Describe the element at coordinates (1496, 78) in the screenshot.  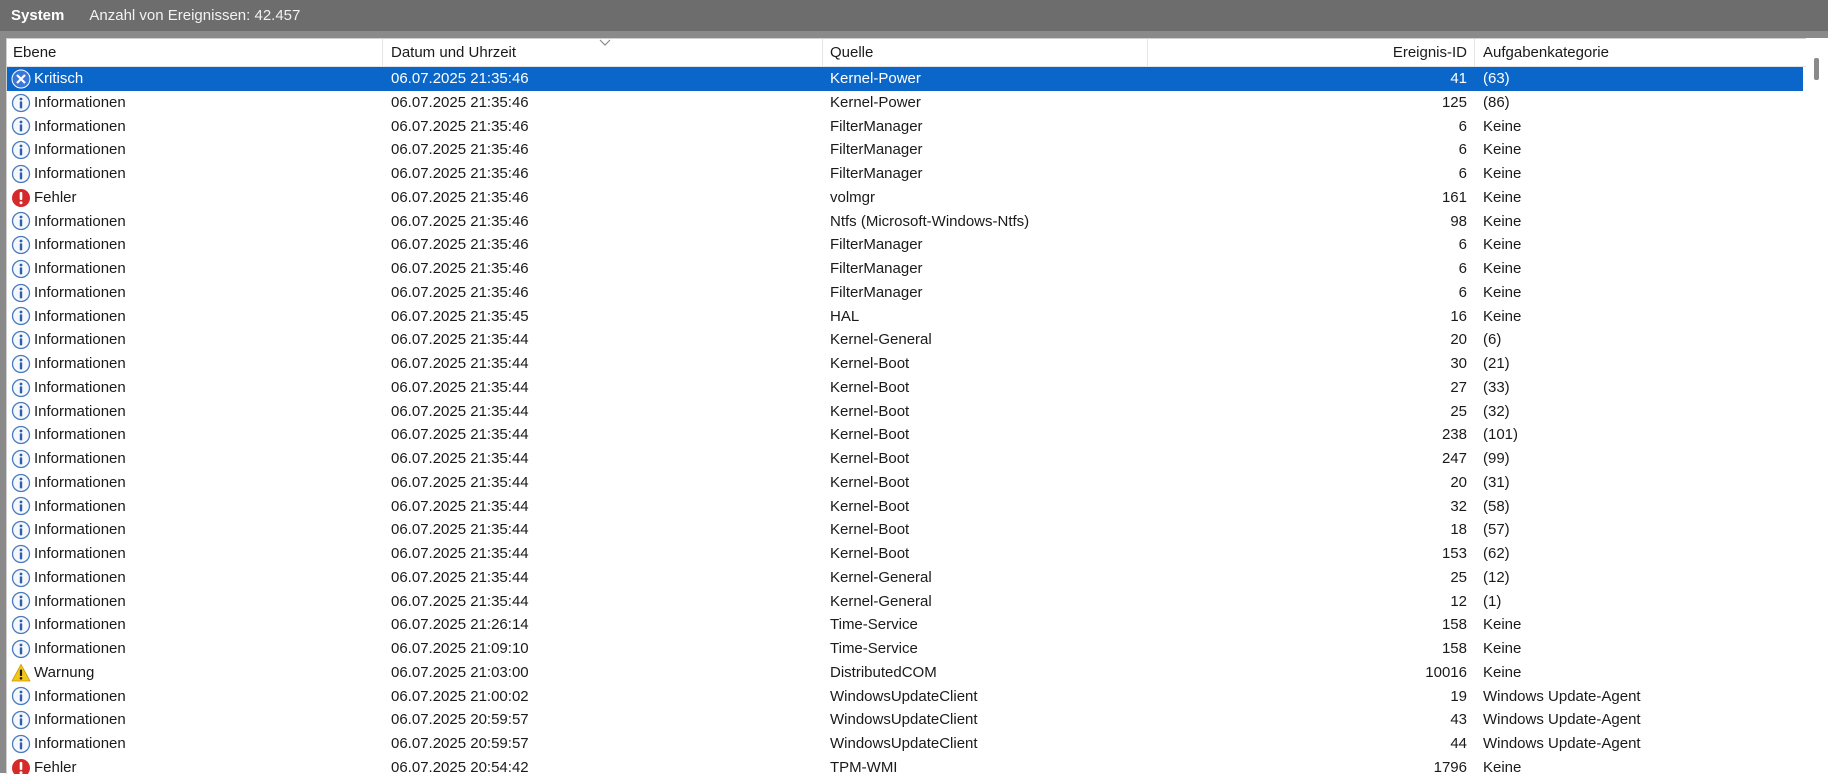
I see `category-cell: (63)` at that location.